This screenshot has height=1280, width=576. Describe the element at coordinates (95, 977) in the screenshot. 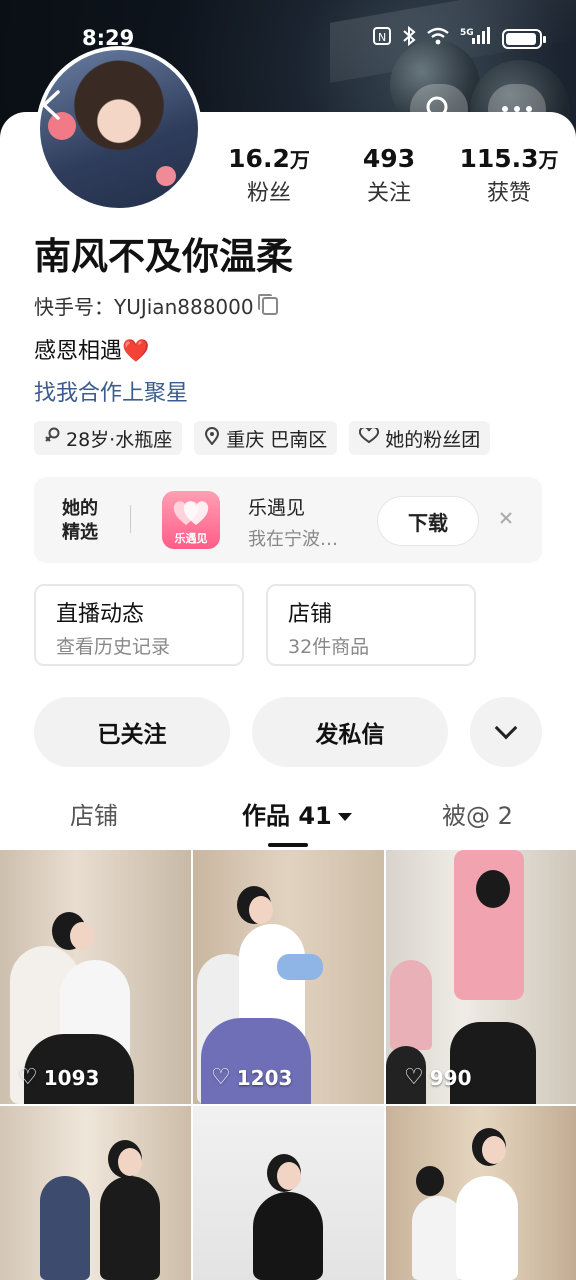

I see `video-thumbnail: ♡ 1093` at that location.